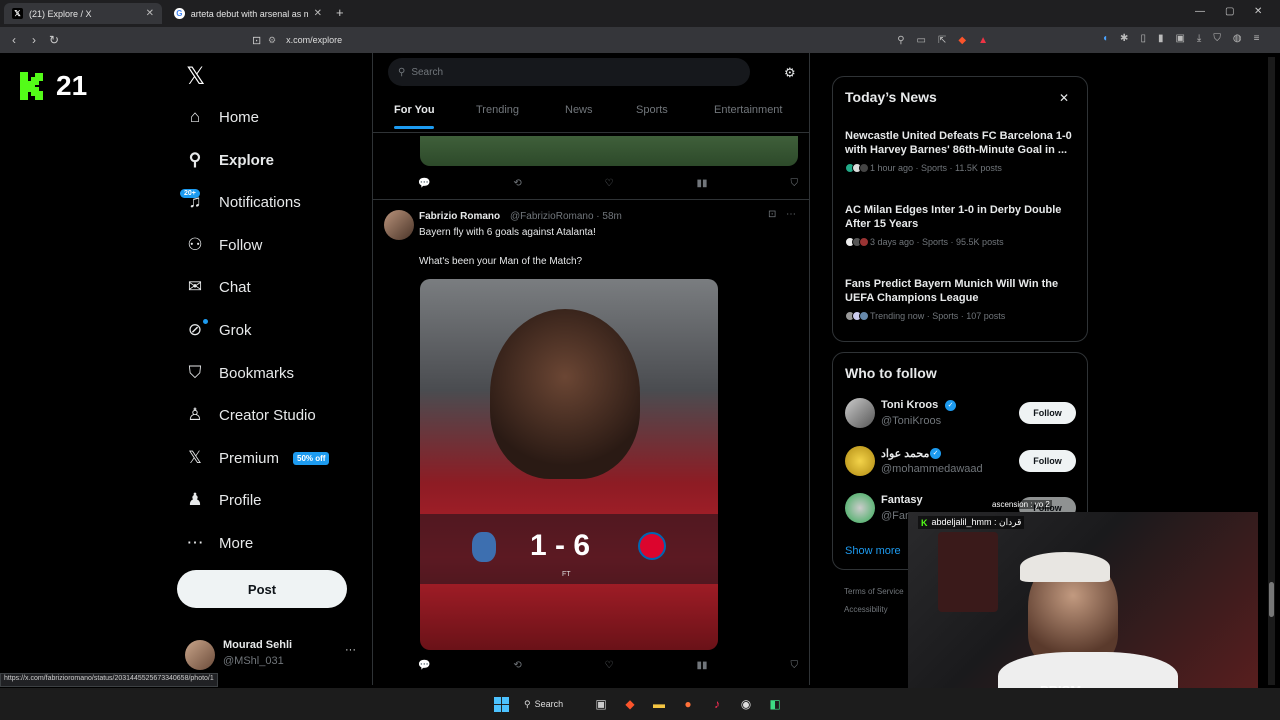 The width and height of the screenshot is (1280, 720). I want to click on verified-icon: ✓, so click(950, 405).